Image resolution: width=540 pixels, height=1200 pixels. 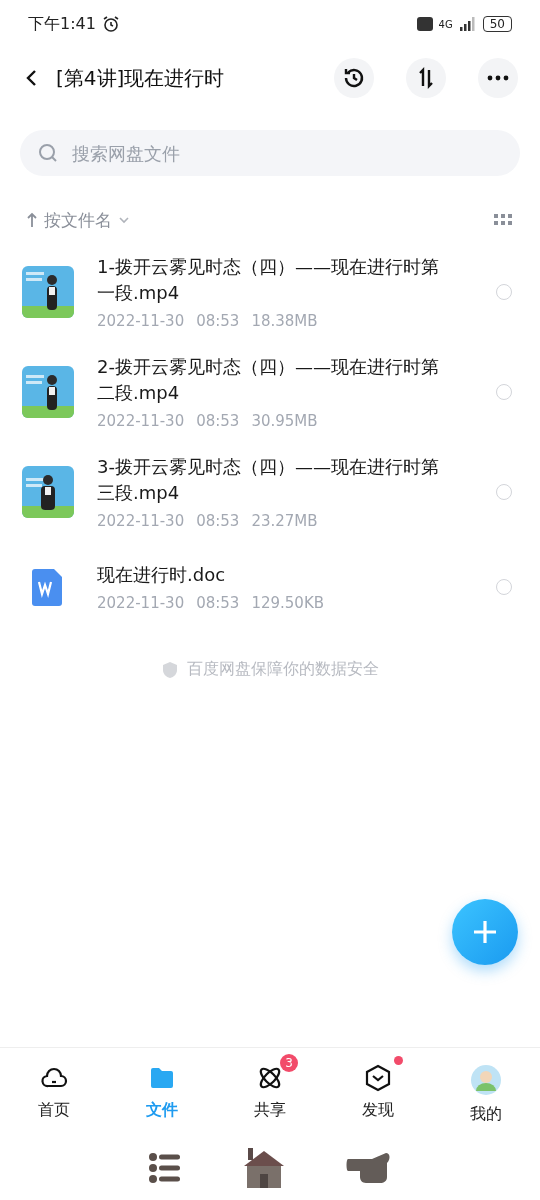 What do you see at coordinates (467, 24) in the screenshot?
I see `signal-icon` at bounding box center [467, 24].